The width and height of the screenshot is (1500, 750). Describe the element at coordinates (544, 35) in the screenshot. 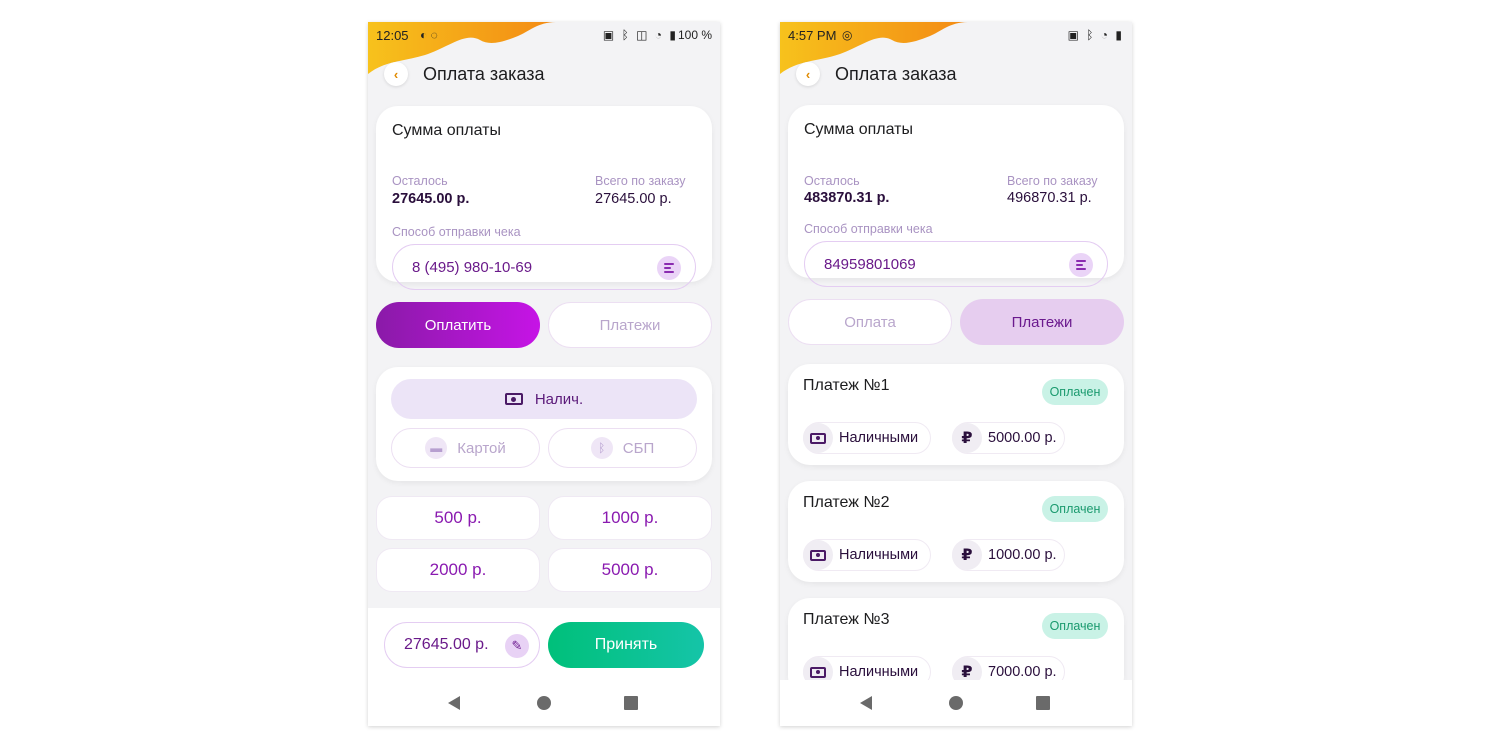

I see `status-bar: 12:05 ◐ ◌ ▣ ᛒ ◫ ◔ ▮100 %` at that location.